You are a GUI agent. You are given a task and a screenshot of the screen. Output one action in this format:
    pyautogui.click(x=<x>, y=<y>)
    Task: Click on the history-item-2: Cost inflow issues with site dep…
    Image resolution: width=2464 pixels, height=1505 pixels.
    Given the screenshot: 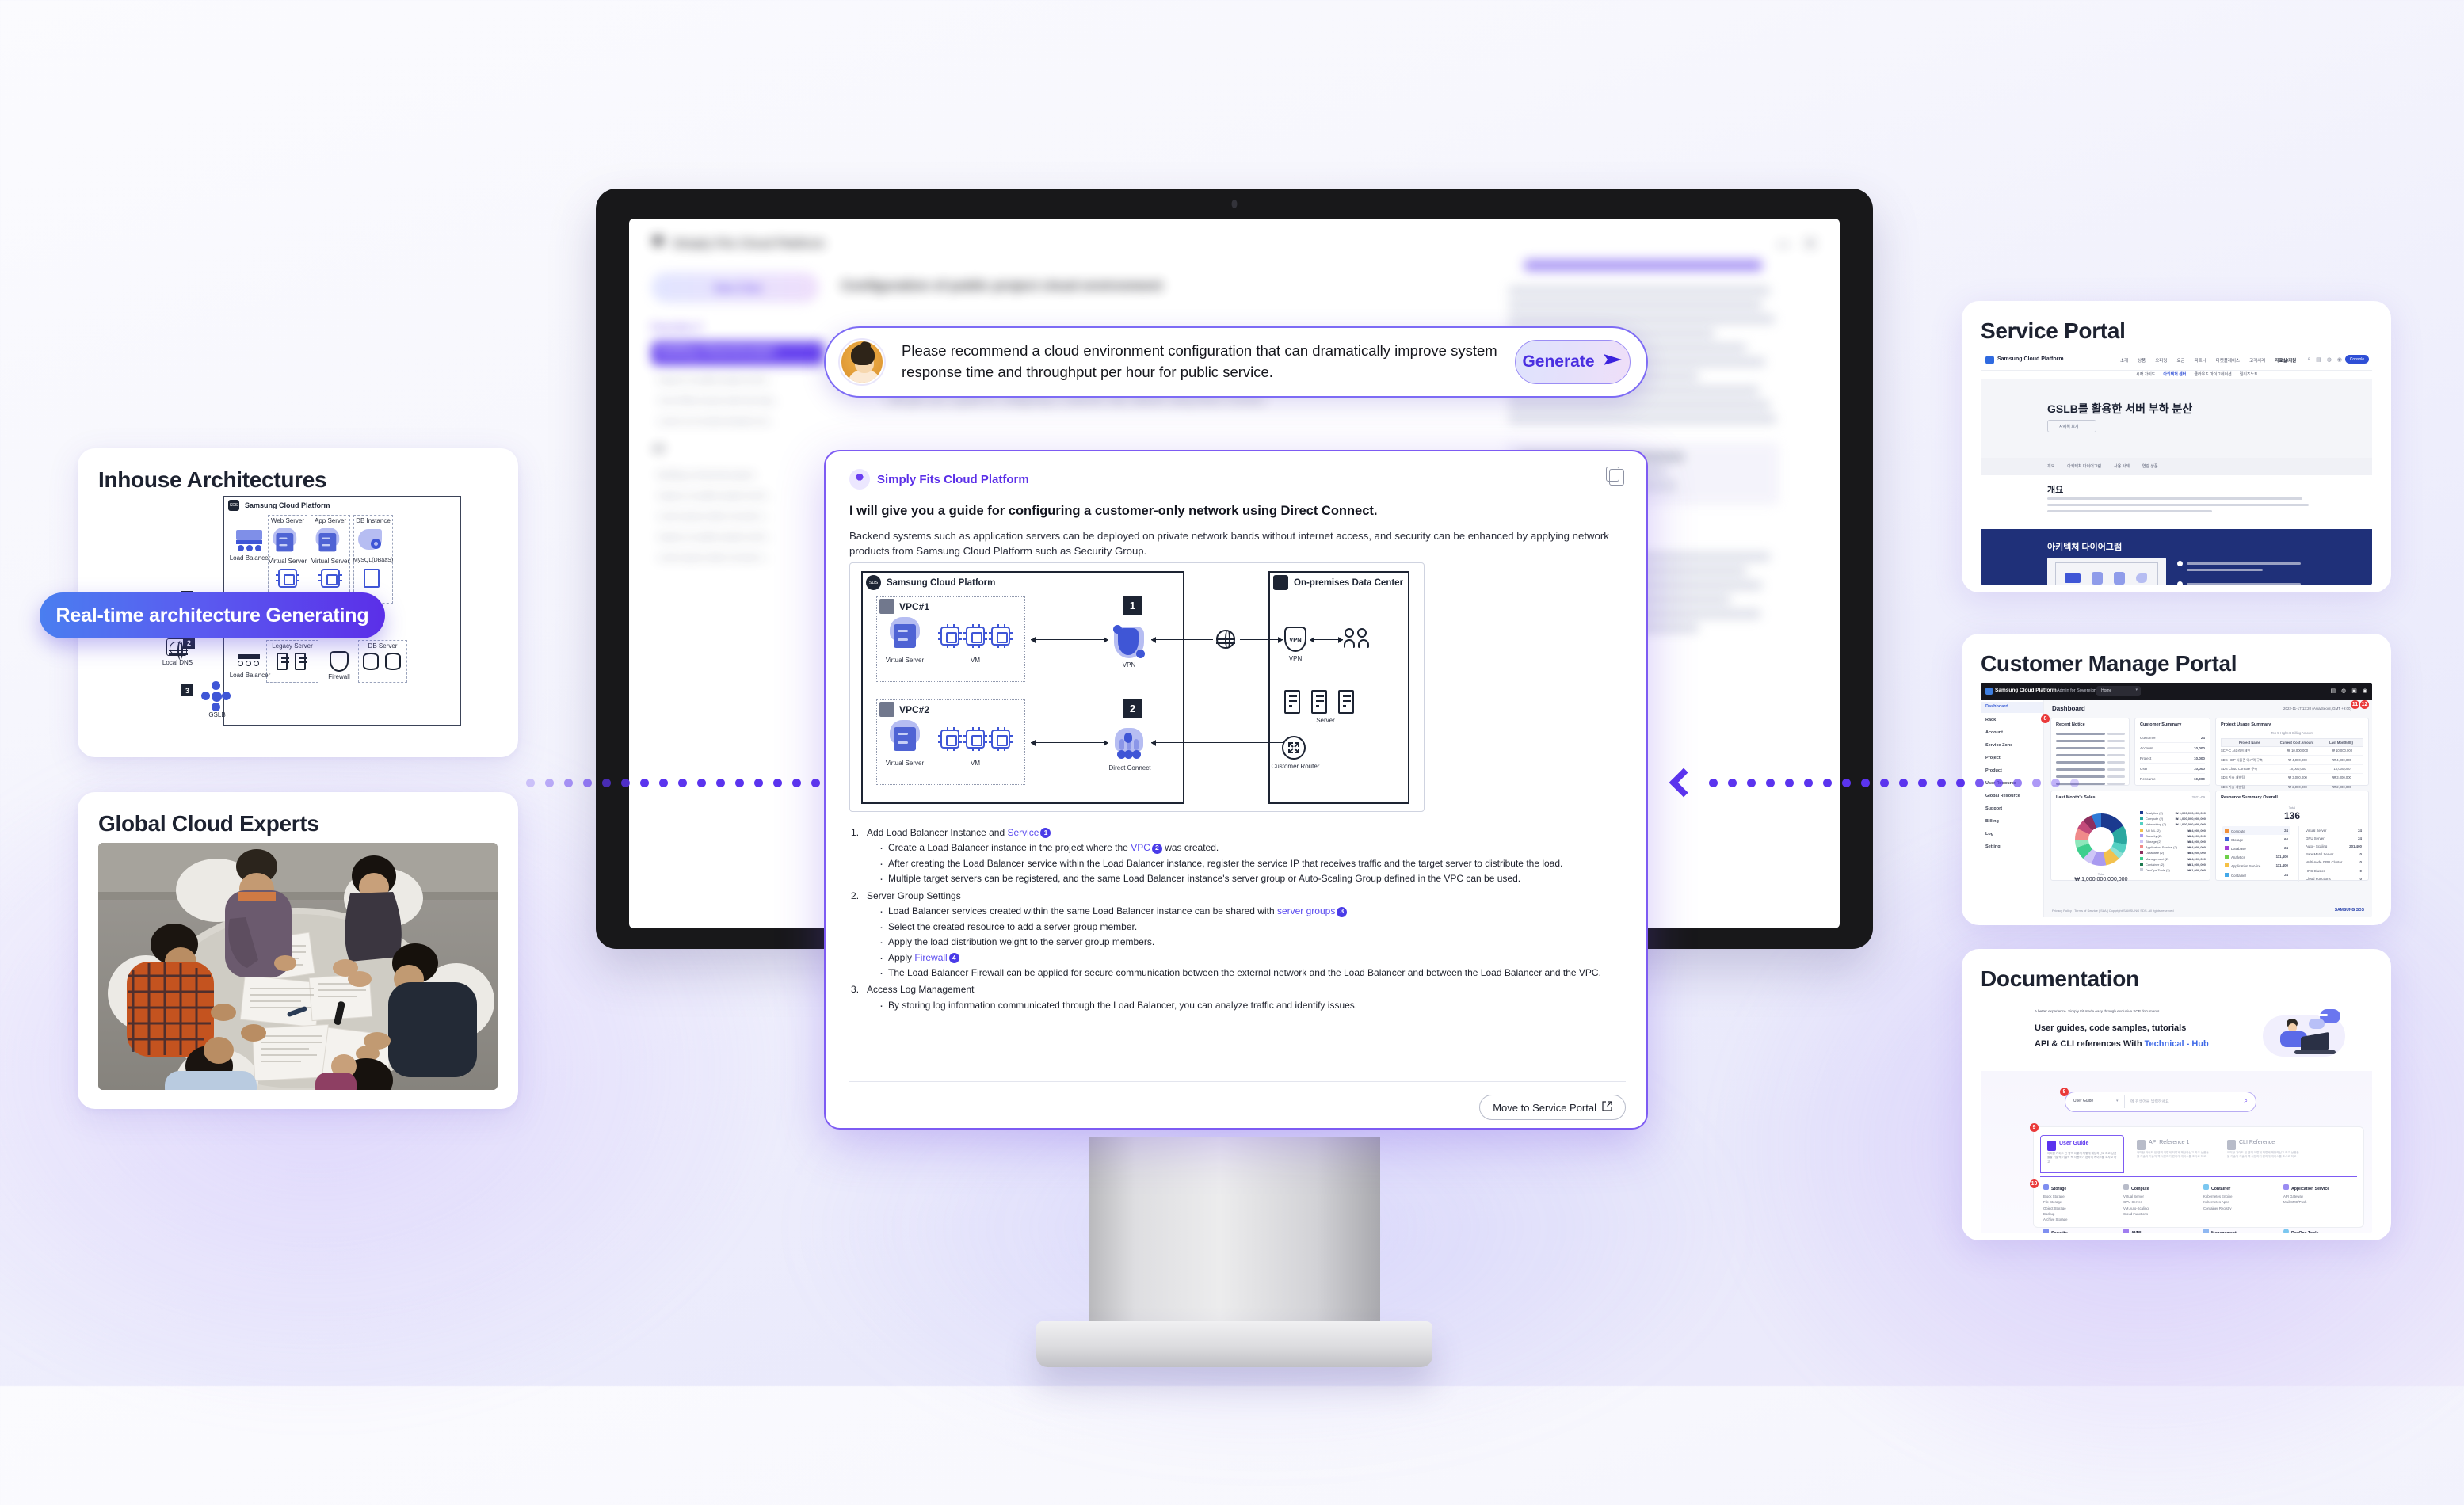 What is the action you would take?
    pyautogui.click(x=719, y=401)
    